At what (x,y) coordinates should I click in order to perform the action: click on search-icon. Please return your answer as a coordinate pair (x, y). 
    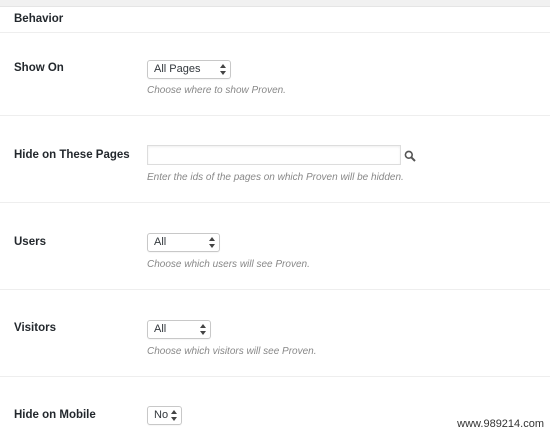
    Looking at the image, I should click on (410, 155).